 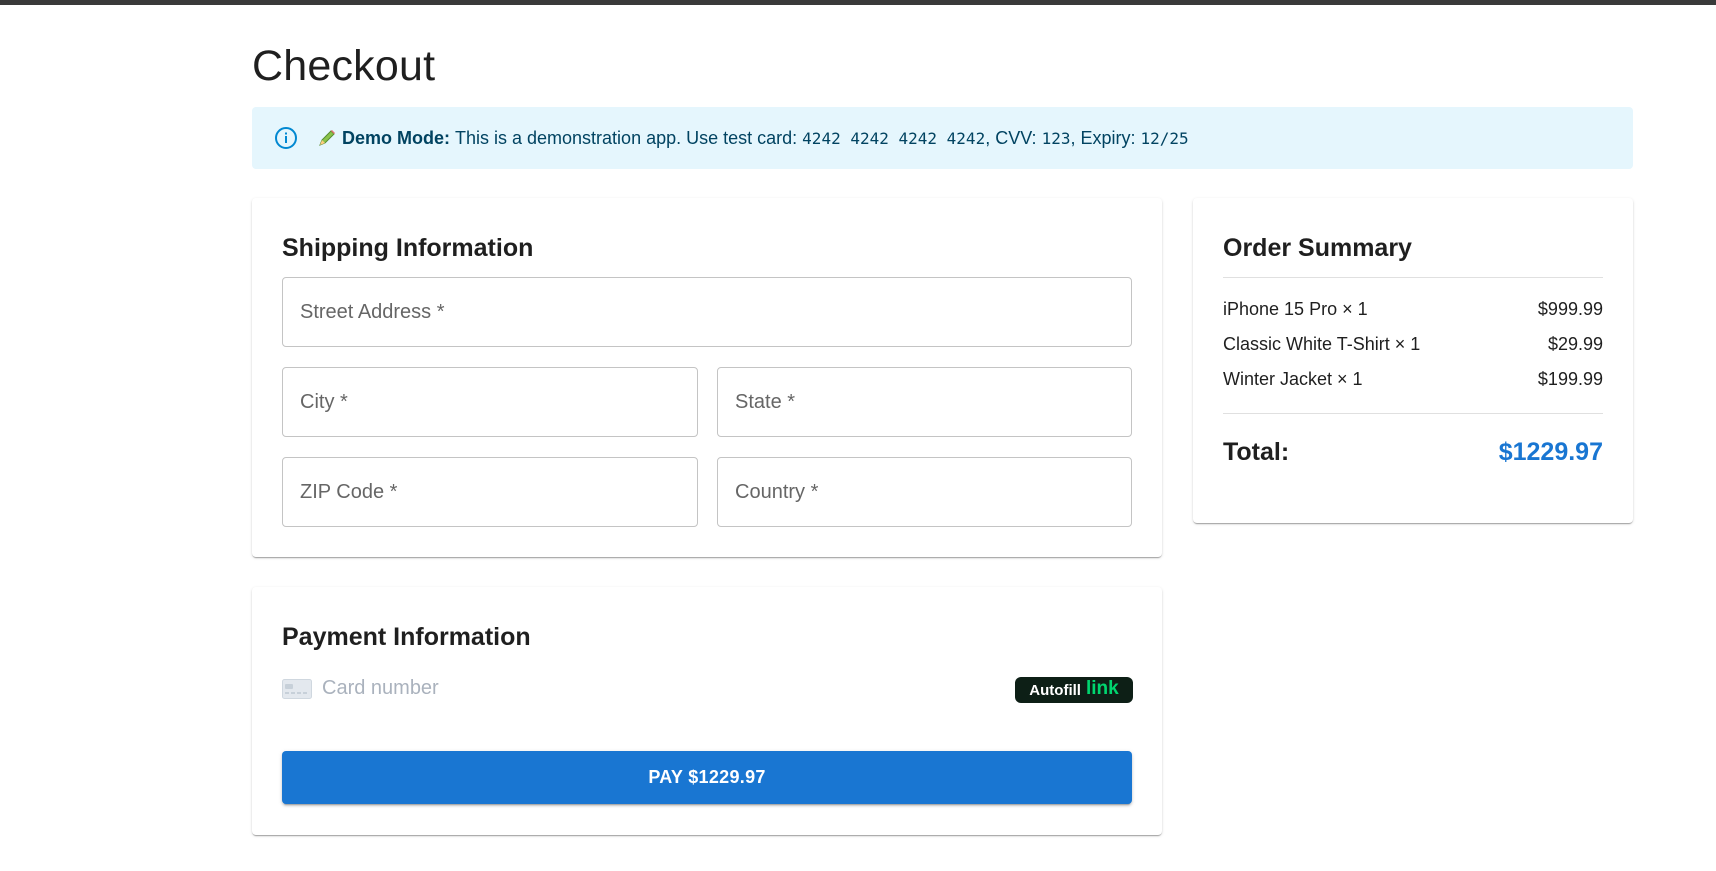 What do you see at coordinates (1575, 344) in the screenshot?
I see `summary-item-price: $29.99` at bounding box center [1575, 344].